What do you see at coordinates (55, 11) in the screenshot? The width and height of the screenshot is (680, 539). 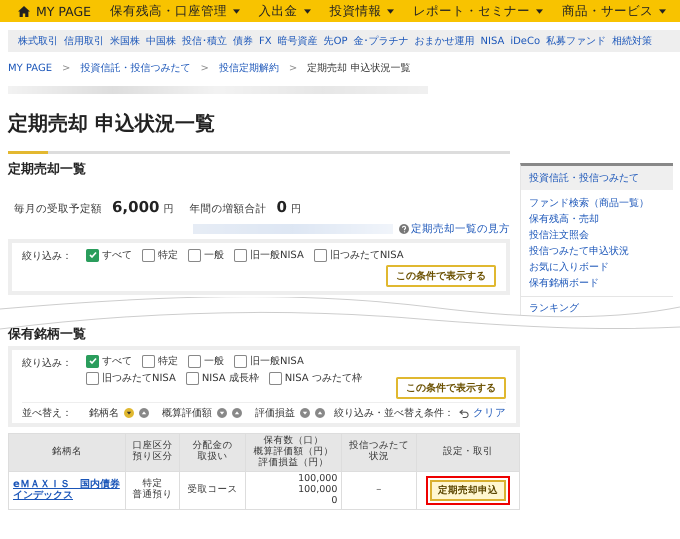 I see `nav-link: MY PAGE` at bounding box center [55, 11].